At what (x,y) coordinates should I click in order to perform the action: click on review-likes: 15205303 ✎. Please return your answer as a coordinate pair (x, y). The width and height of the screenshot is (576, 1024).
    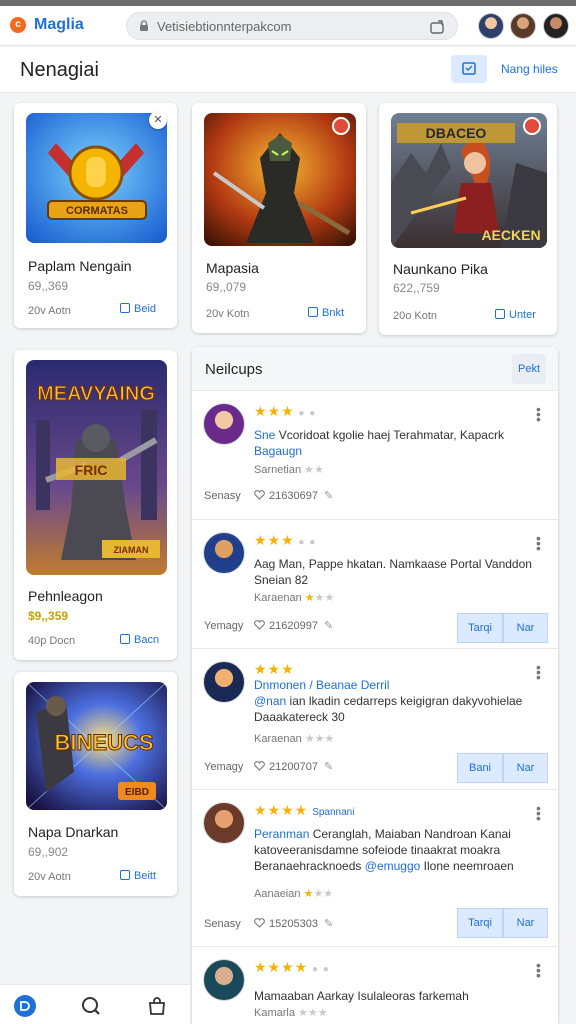
    Looking at the image, I should click on (293, 923).